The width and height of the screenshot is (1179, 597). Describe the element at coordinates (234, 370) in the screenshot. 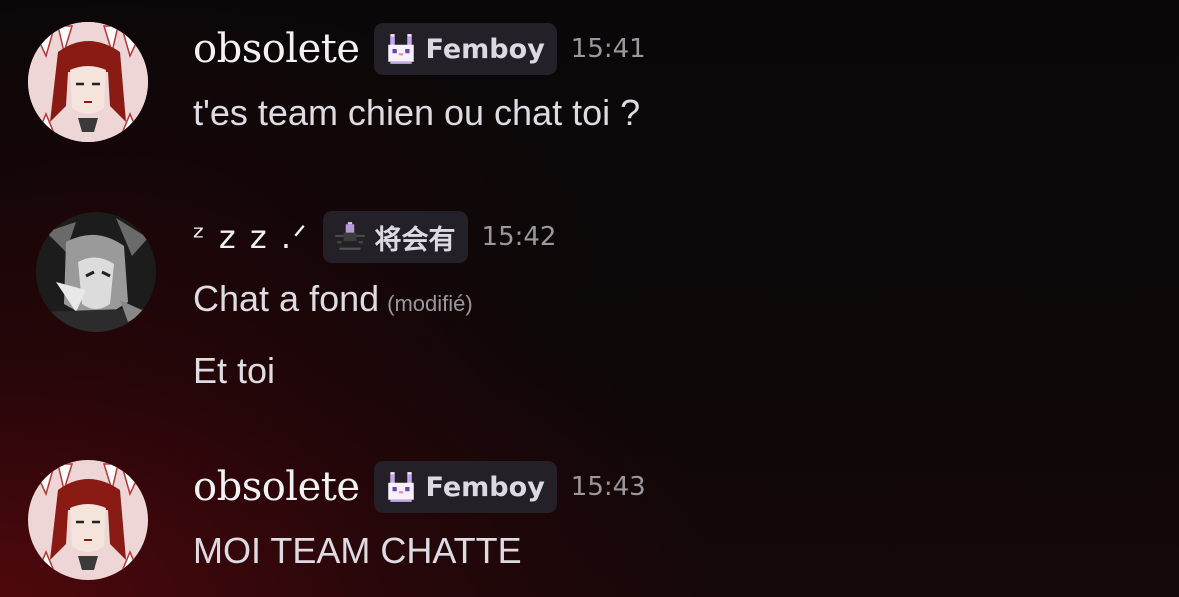

I see `message-text: Et toi` at that location.